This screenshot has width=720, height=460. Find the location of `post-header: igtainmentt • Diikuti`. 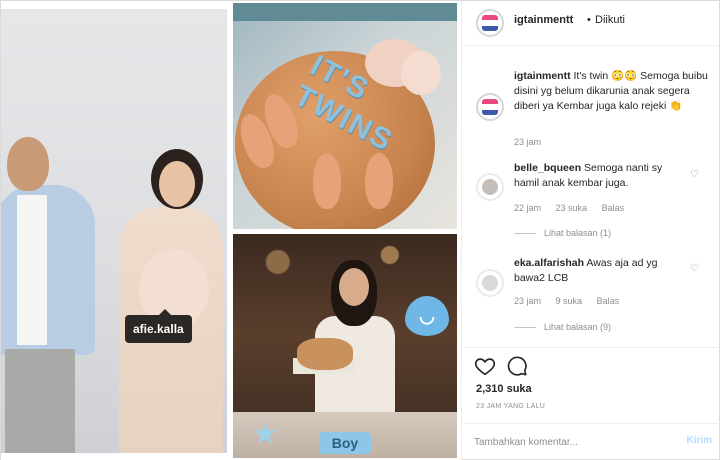

post-header: igtainmentt • Diikuti is located at coordinates (591, 23).